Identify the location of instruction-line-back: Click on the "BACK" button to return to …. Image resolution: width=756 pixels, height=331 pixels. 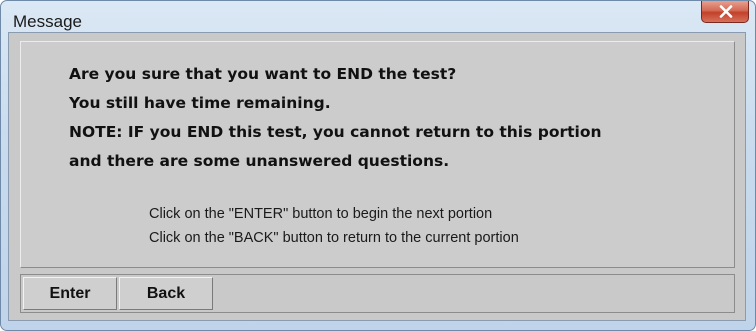
(334, 238).